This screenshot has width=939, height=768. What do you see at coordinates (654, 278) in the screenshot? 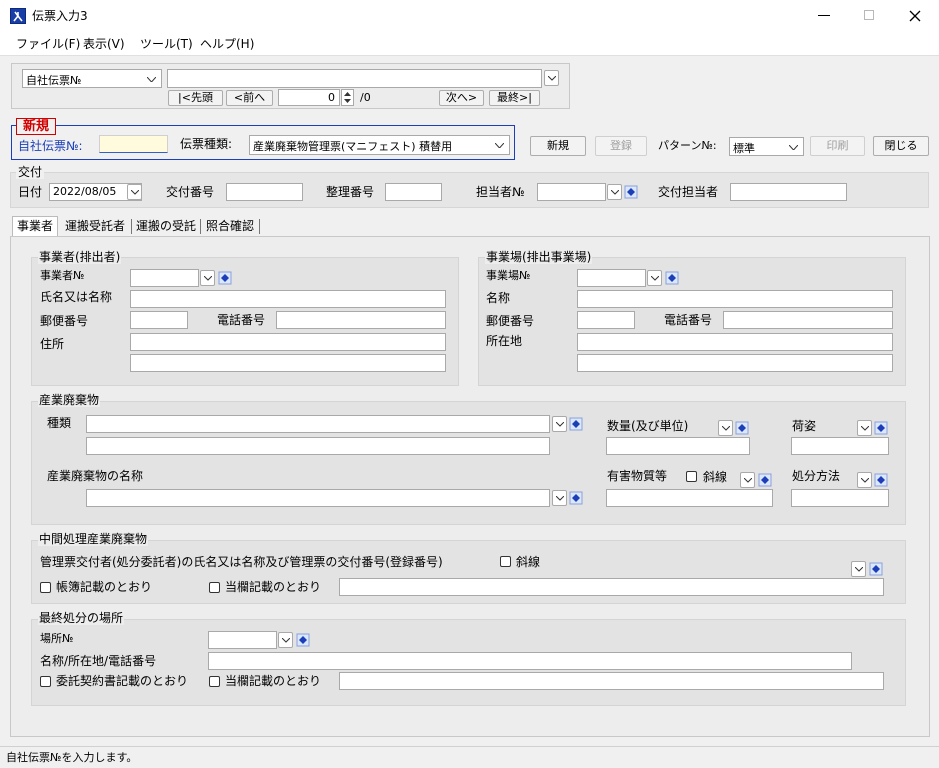
I see `site-dropdown-button` at bounding box center [654, 278].